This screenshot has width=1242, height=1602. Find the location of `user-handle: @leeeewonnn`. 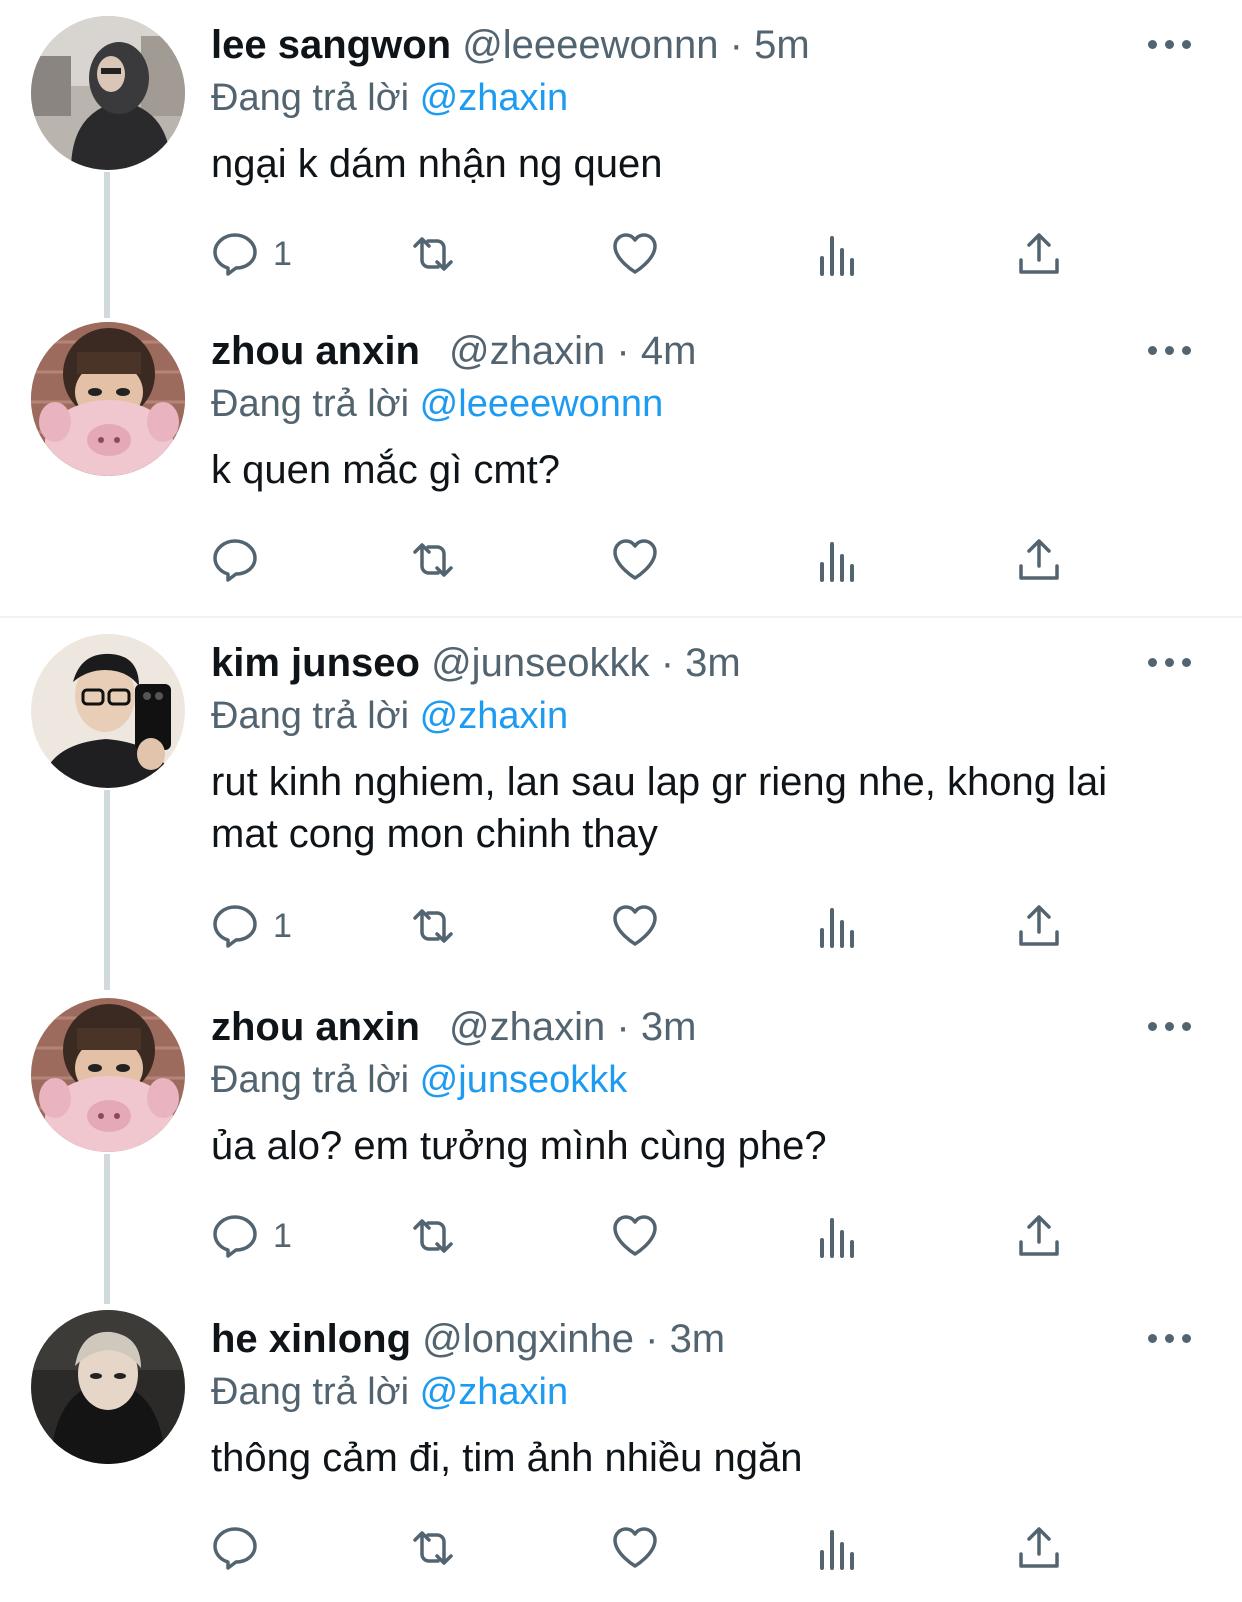

user-handle: @leeeewonnn is located at coordinates (590, 45).